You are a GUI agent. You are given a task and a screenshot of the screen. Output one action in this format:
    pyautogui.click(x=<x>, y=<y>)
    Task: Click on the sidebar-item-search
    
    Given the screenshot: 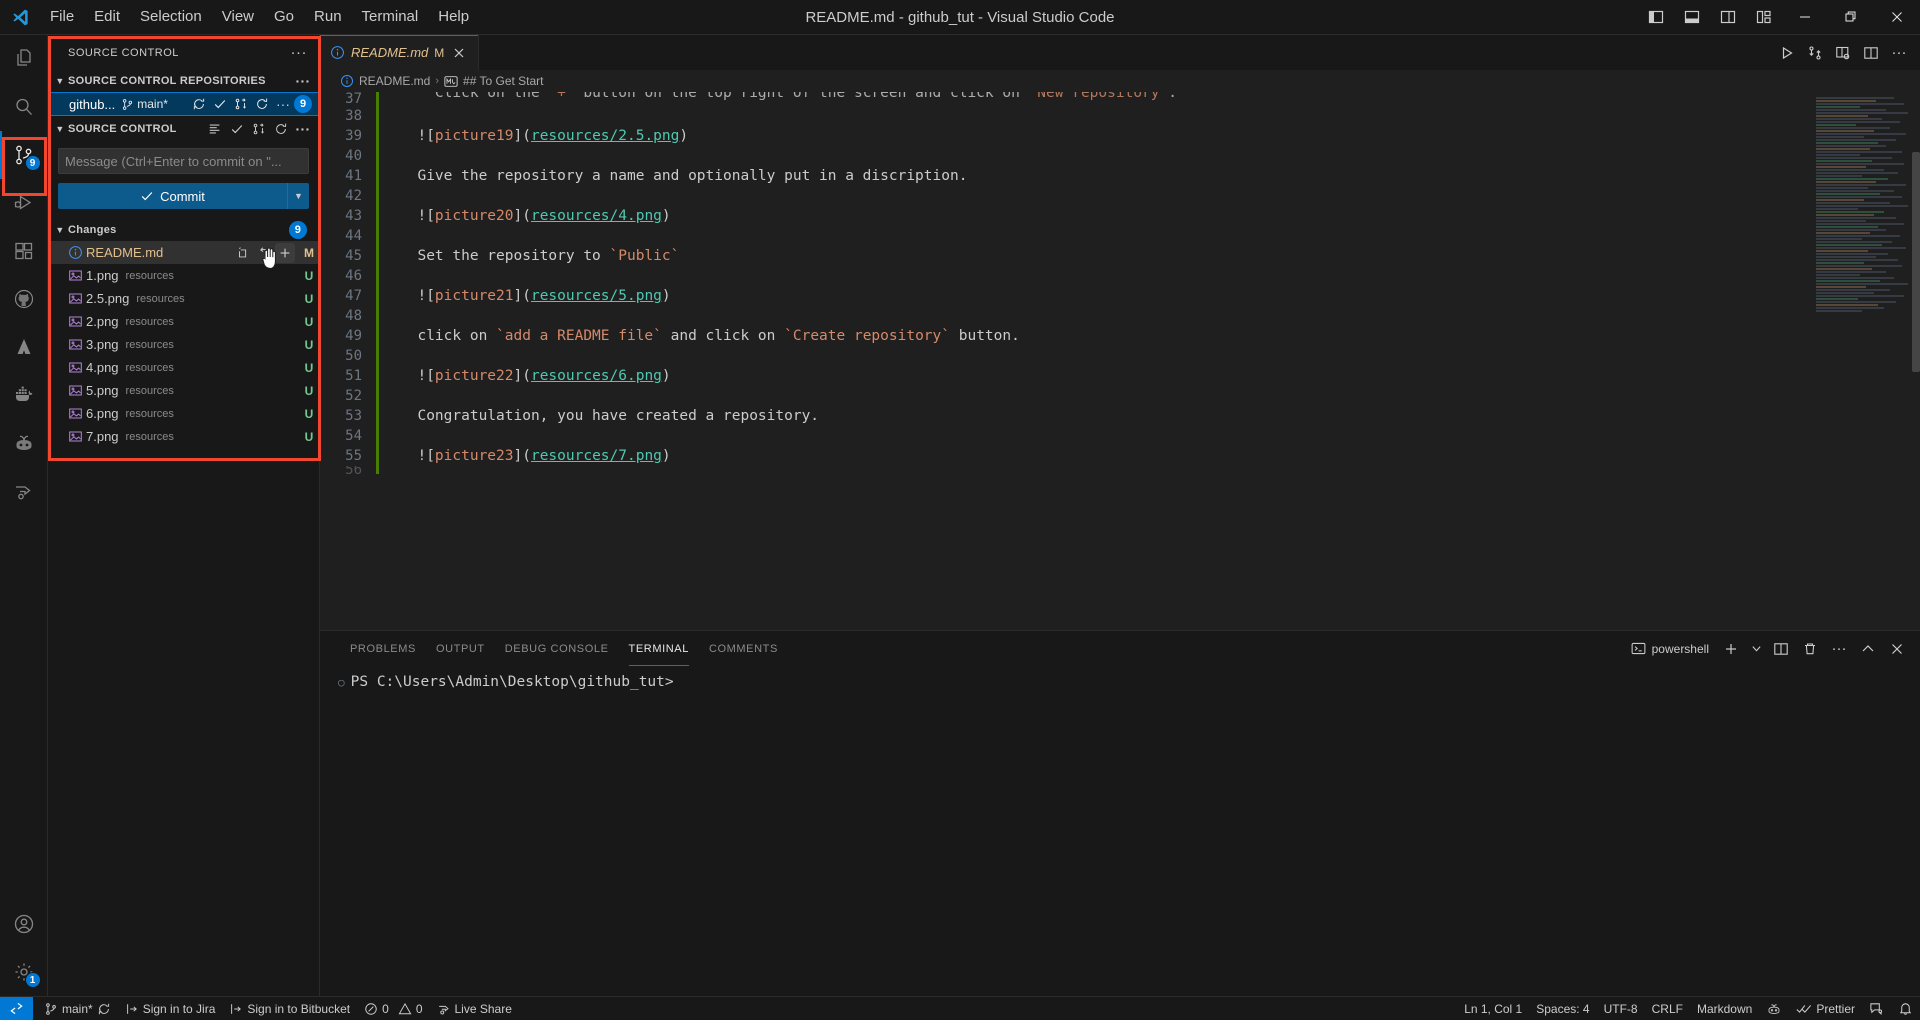 What is the action you would take?
    pyautogui.click(x=24, y=107)
    